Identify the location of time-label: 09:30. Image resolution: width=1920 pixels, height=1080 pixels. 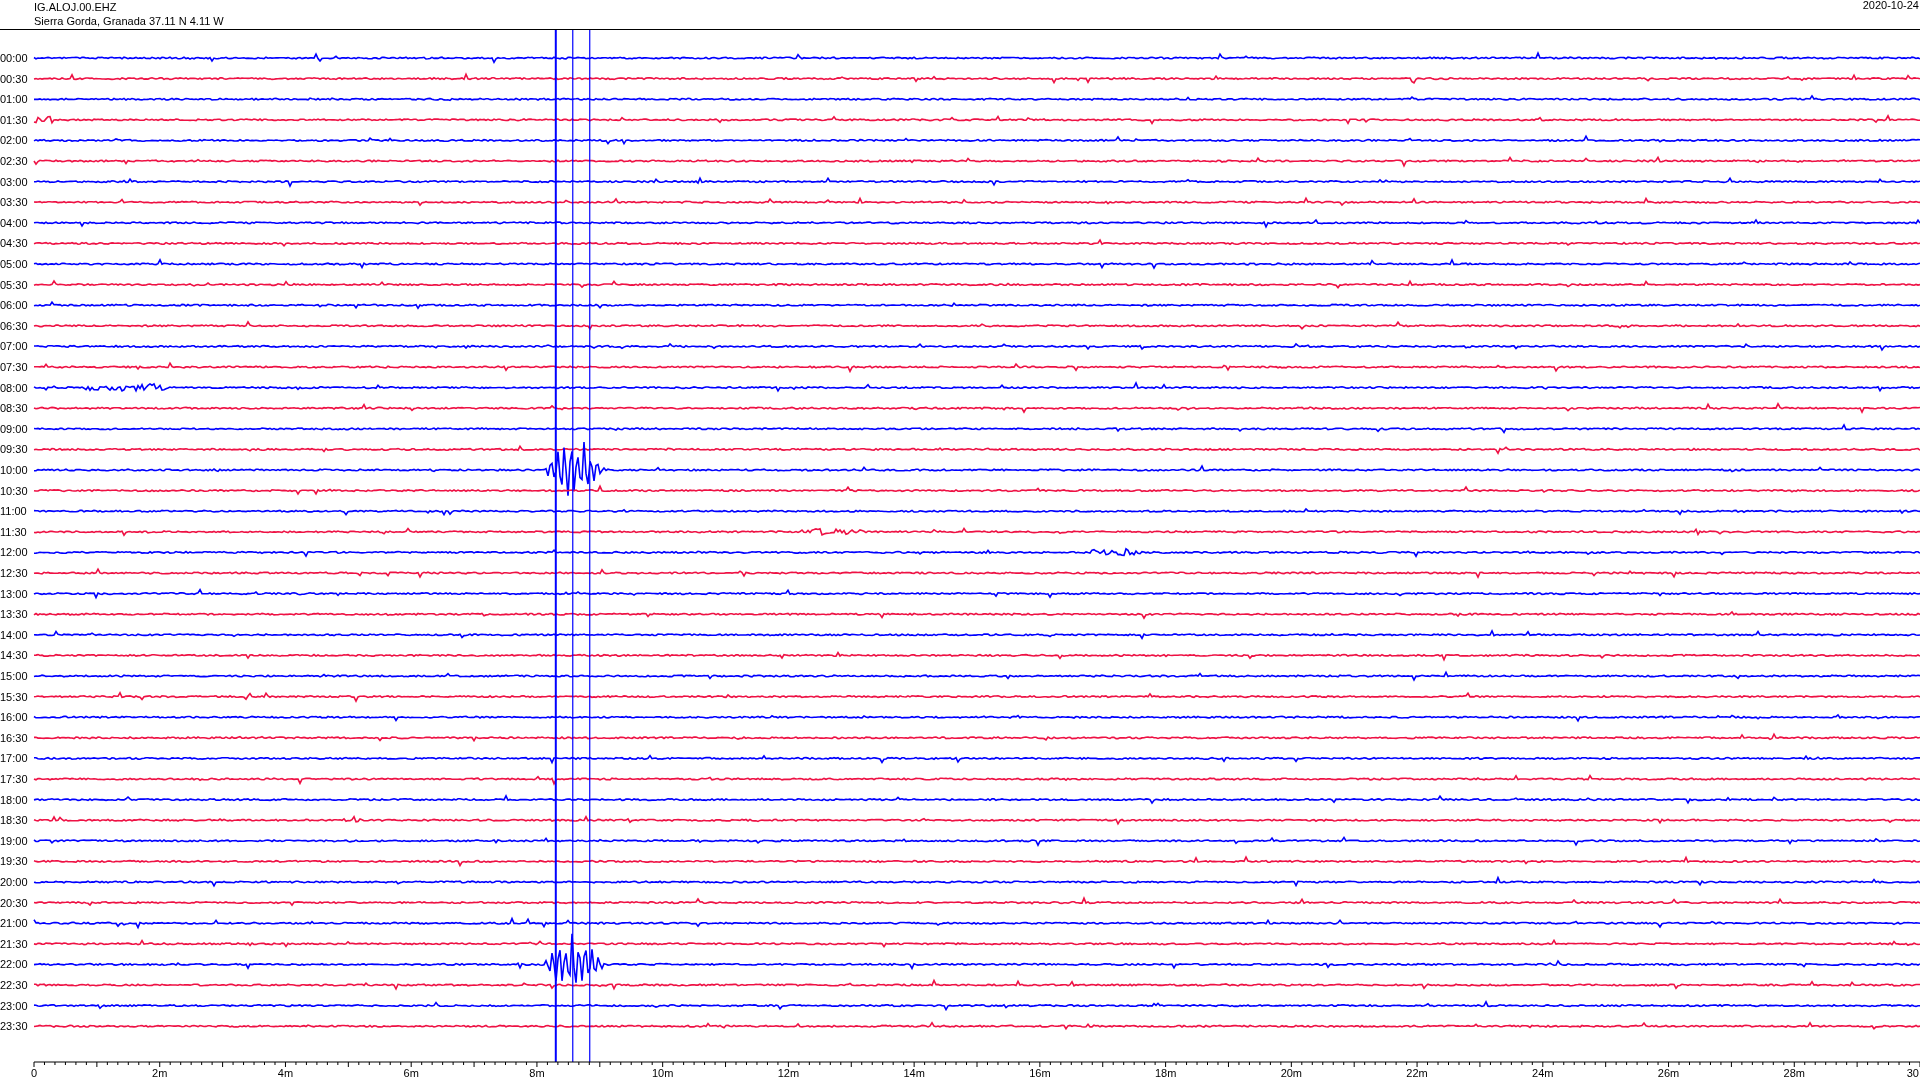
(14, 449).